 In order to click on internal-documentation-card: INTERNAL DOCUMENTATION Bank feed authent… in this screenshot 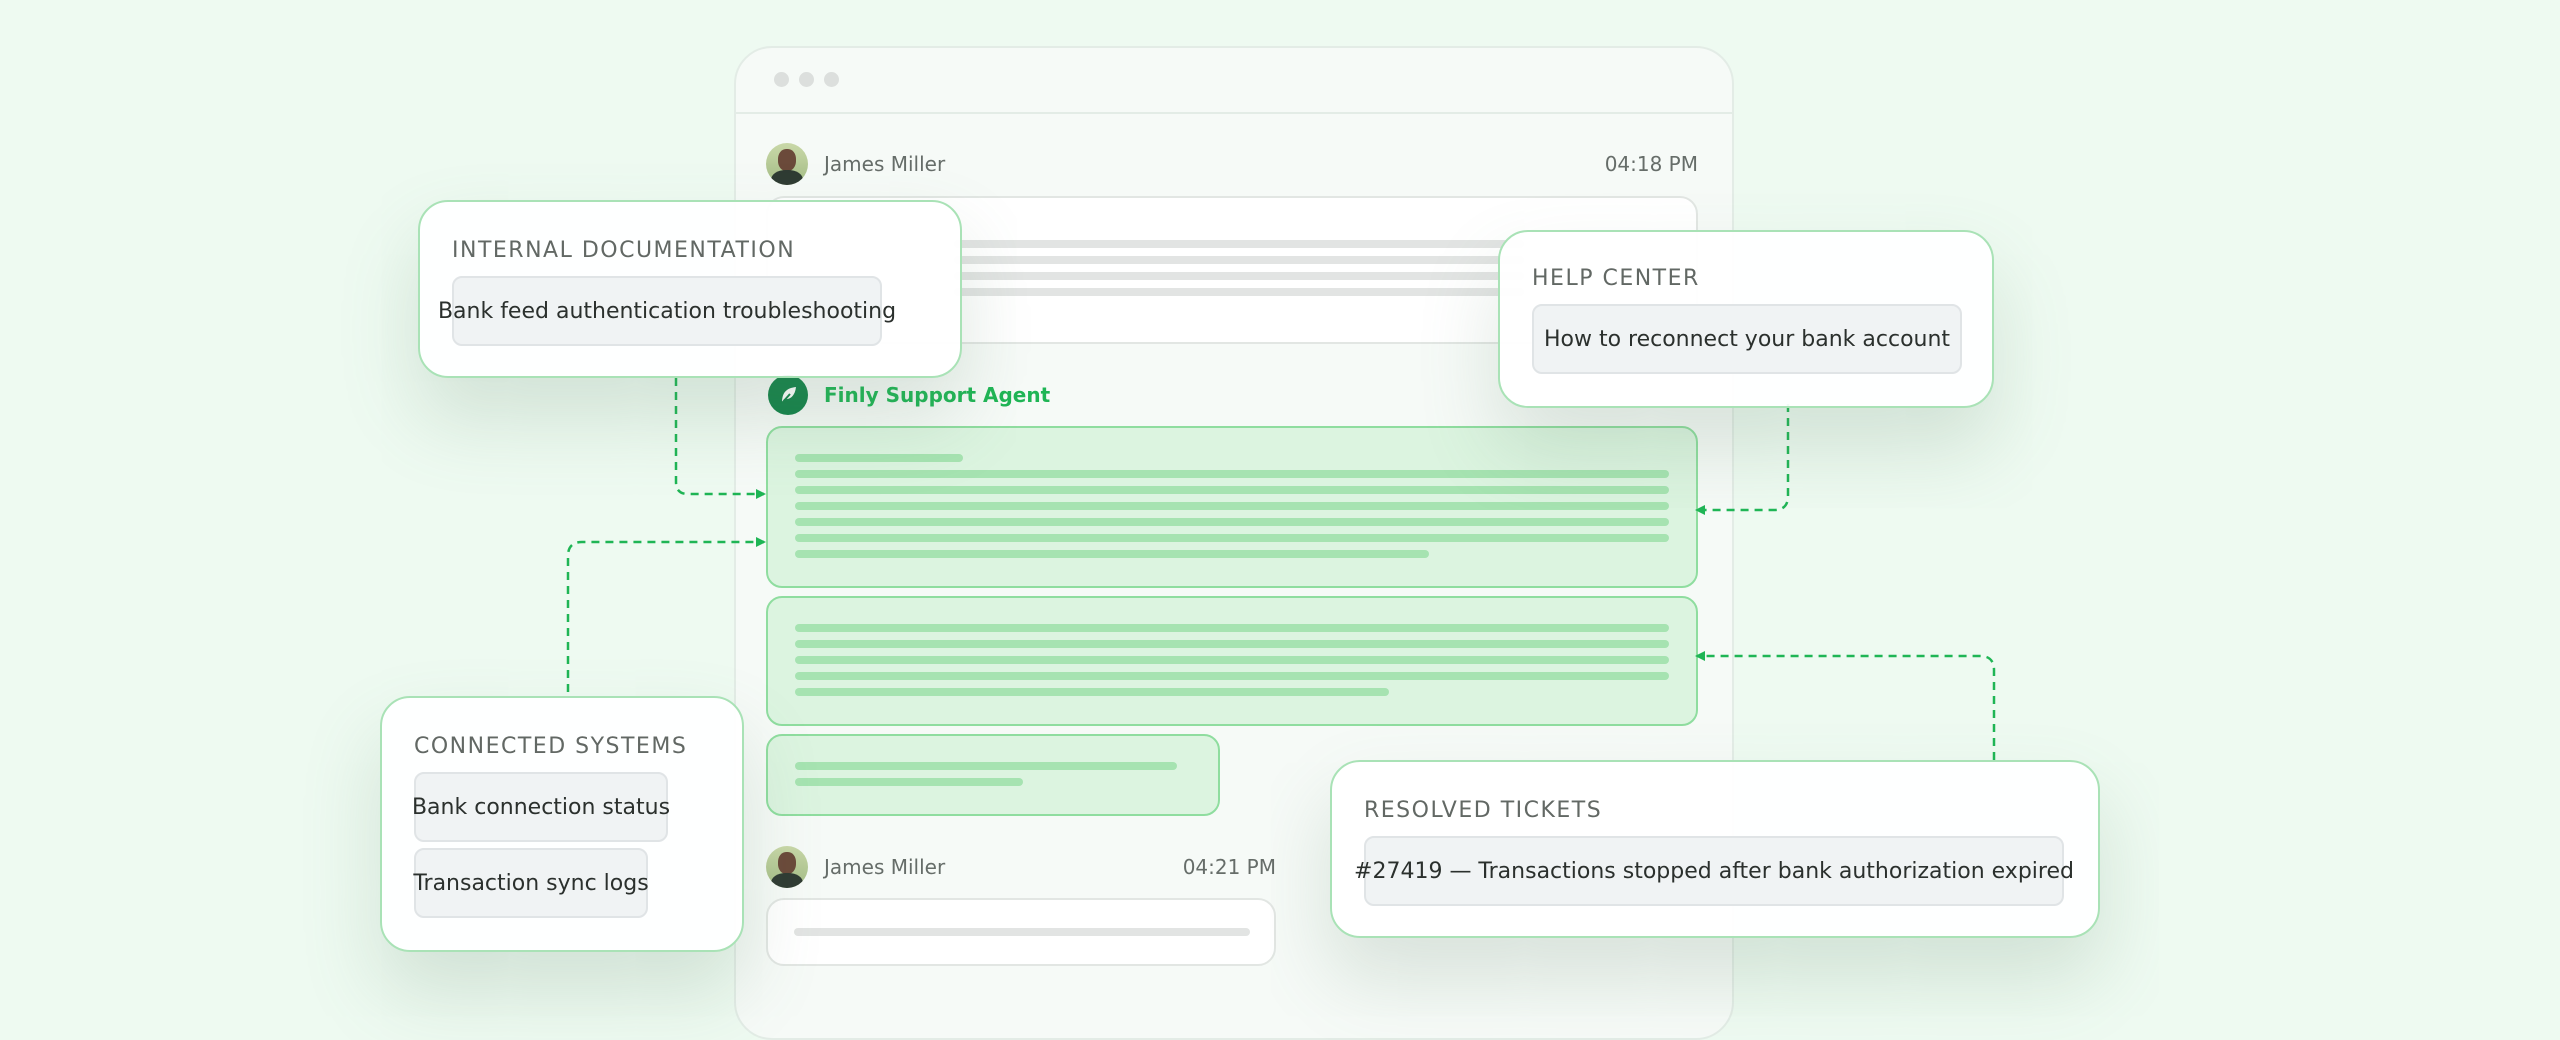, I will do `click(690, 289)`.